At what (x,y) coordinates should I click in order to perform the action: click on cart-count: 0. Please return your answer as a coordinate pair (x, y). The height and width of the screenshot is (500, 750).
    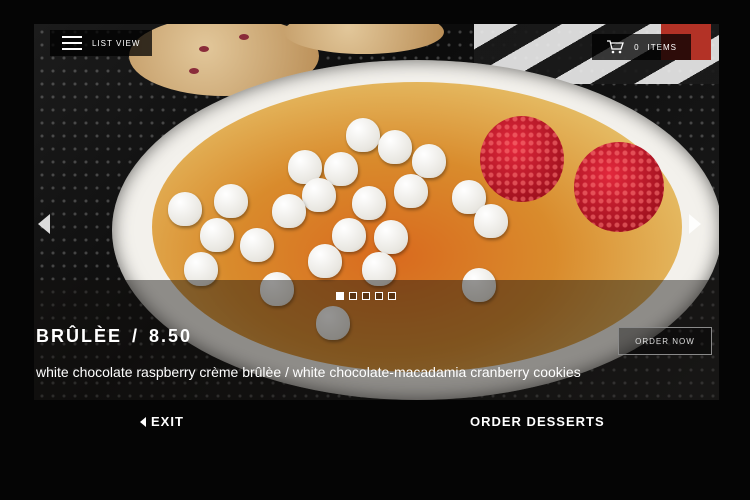
    Looking at the image, I should click on (637, 47).